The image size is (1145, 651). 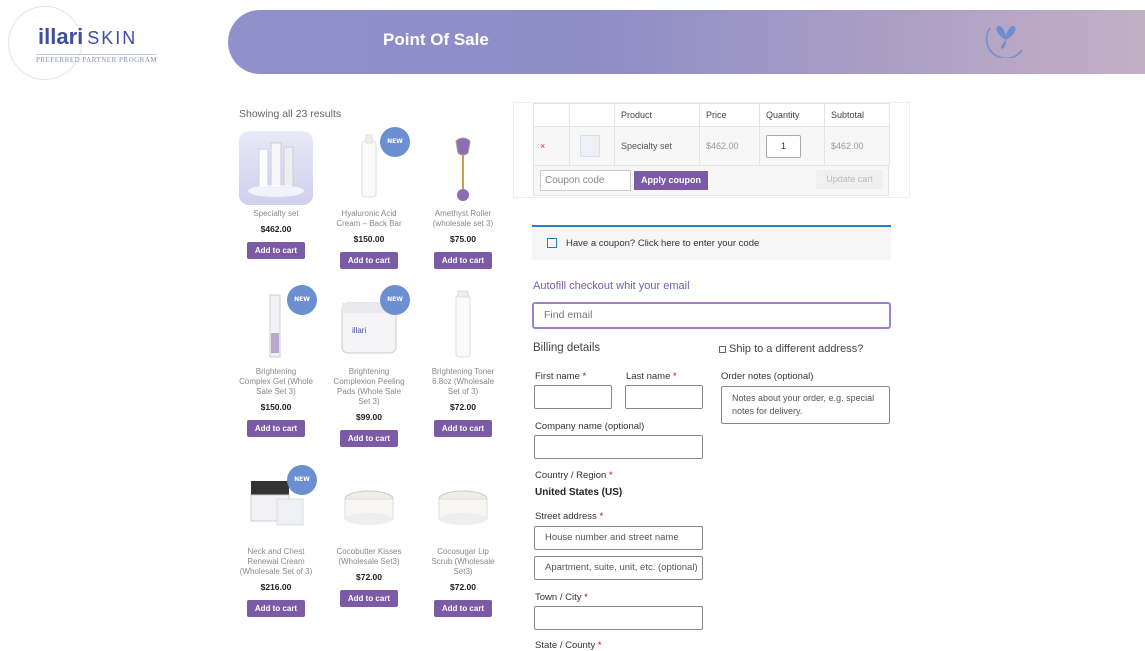 I want to click on cart-header-quantity: Quantity, so click(x=792, y=115).